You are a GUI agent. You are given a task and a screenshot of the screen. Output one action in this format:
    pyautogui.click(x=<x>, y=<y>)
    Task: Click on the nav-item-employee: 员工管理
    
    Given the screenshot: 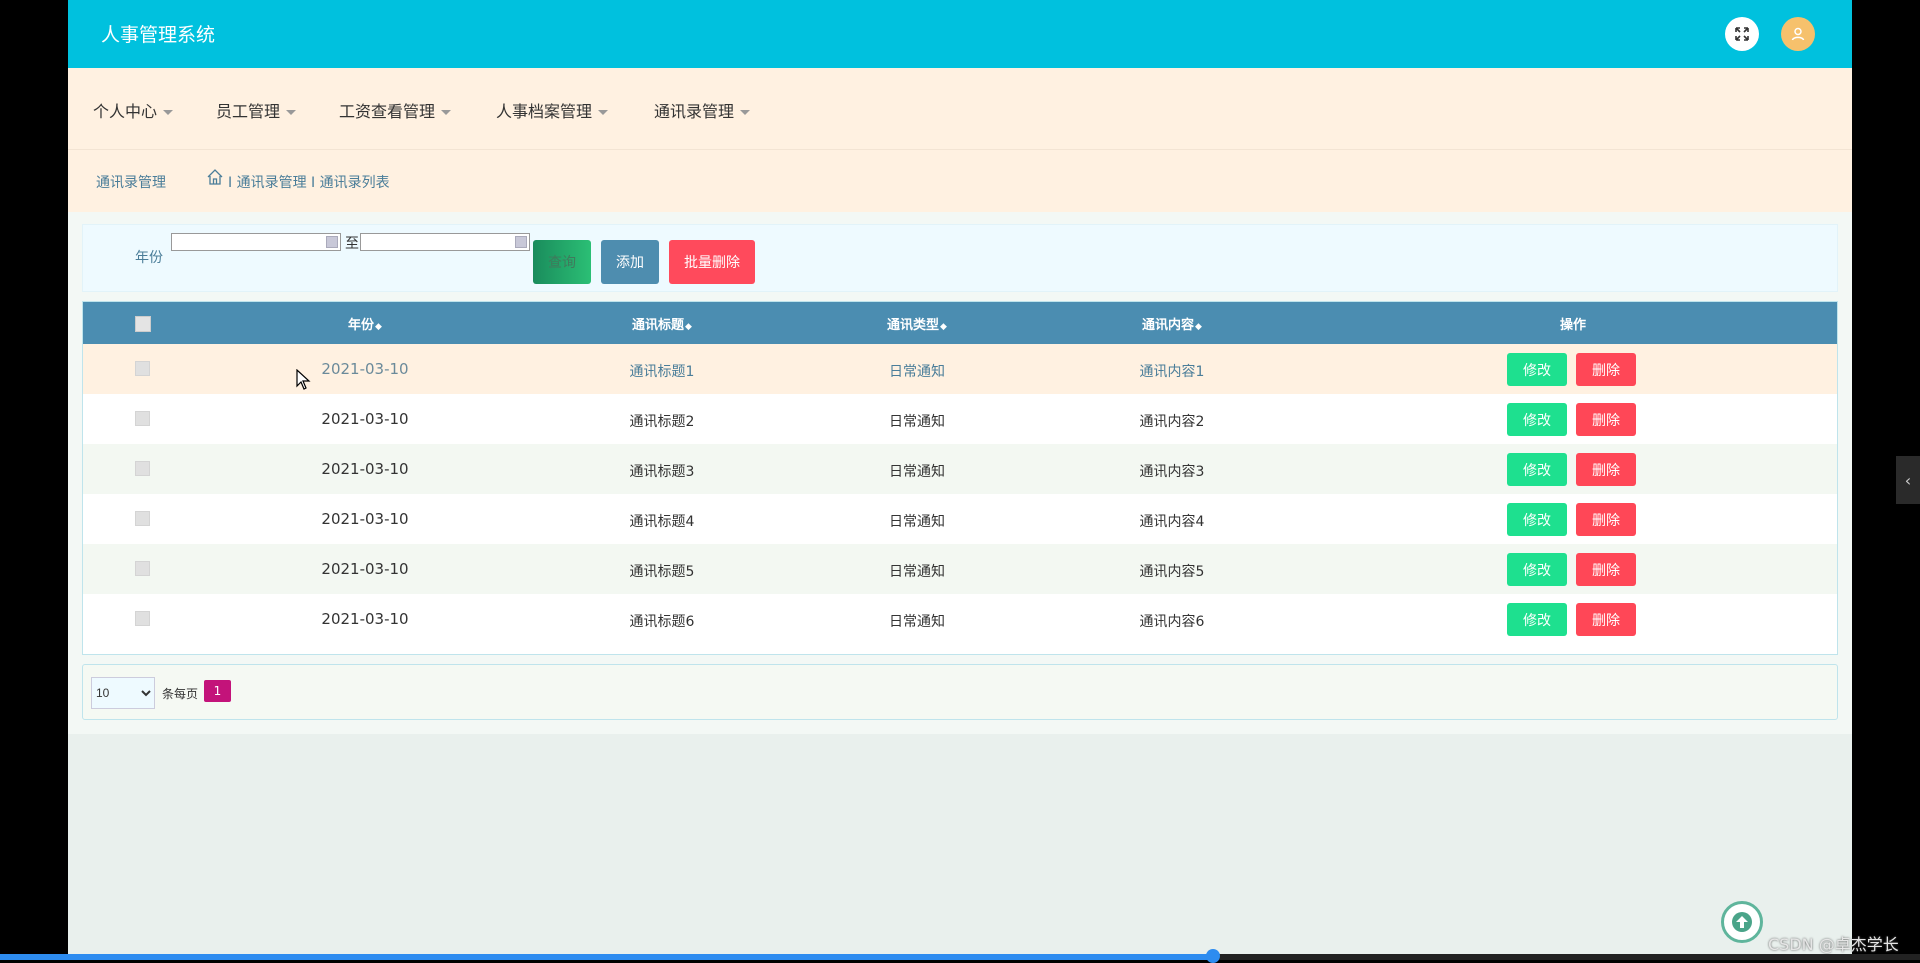 What is the action you would take?
    pyautogui.click(x=256, y=110)
    